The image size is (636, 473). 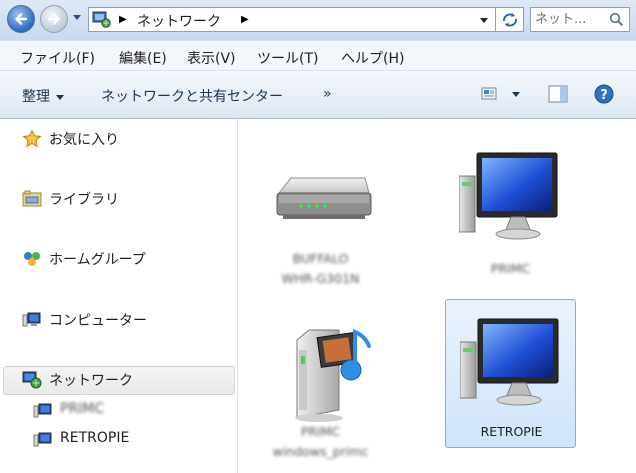 I want to click on network-computer-tile: PRIMC, so click(x=510, y=209).